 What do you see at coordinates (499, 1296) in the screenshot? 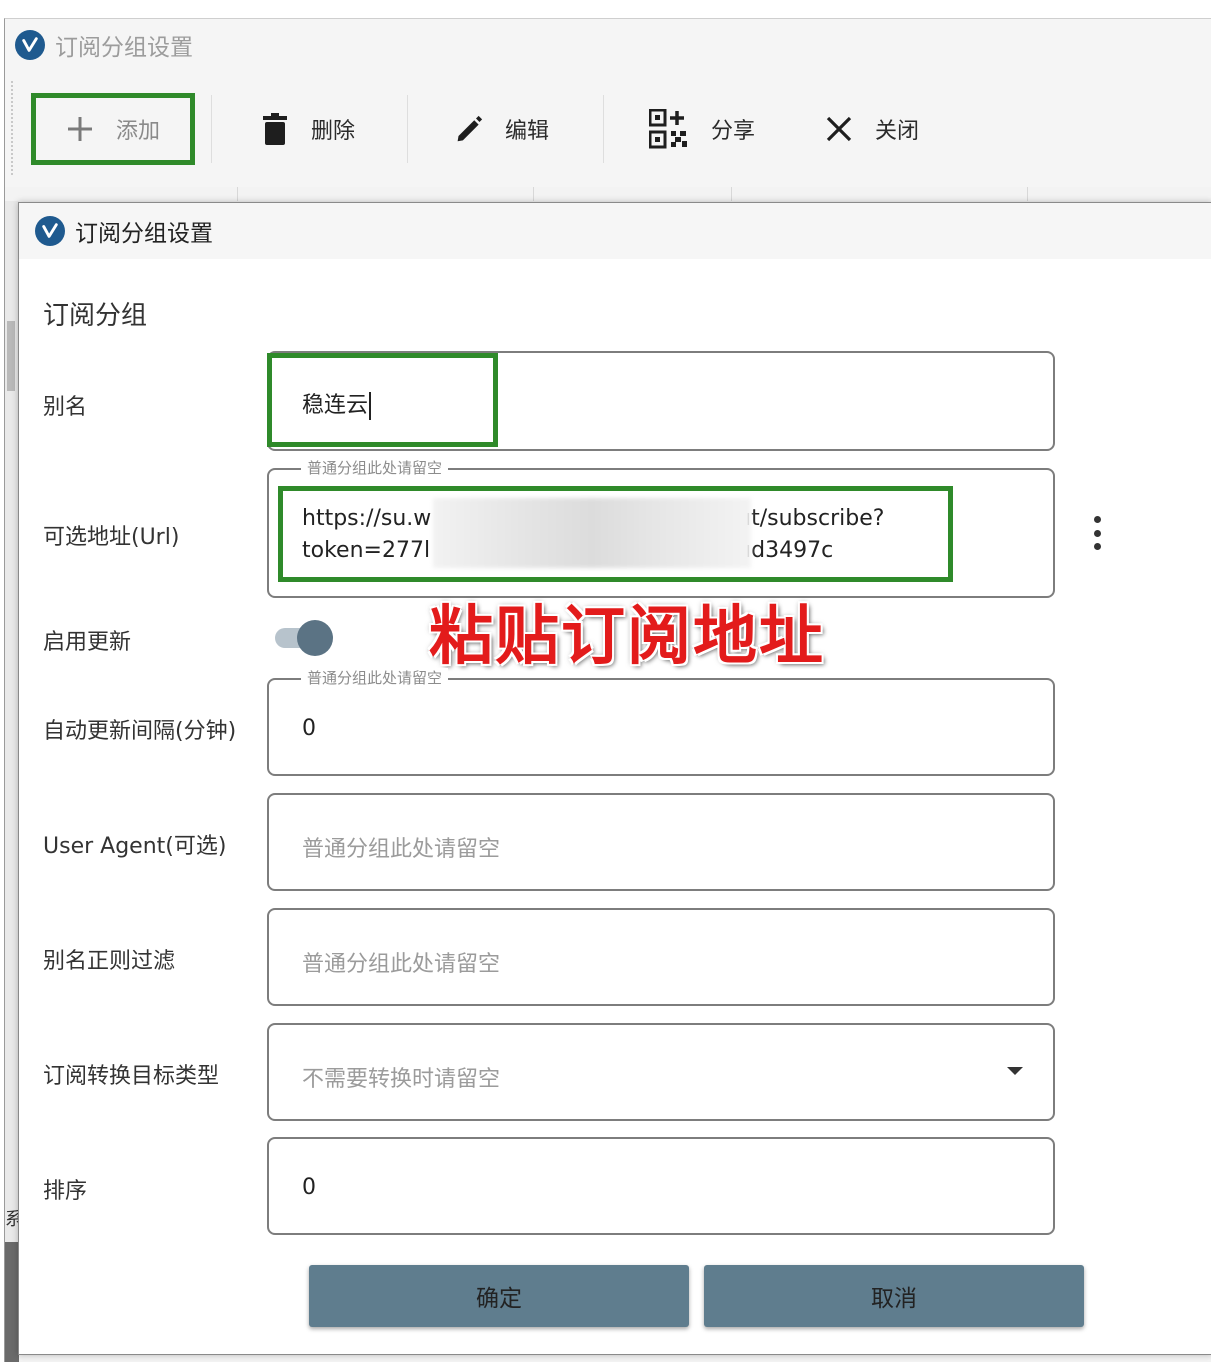
I see `ok-button: 确定` at bounding box center [499, 1296].